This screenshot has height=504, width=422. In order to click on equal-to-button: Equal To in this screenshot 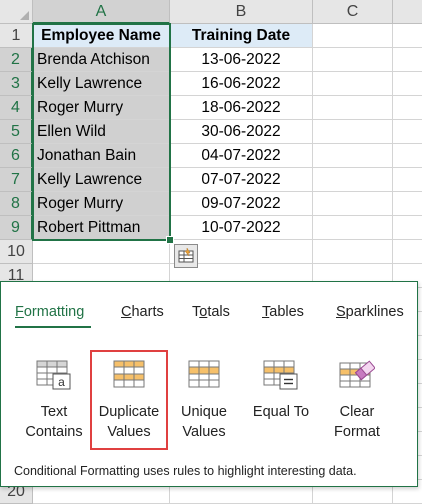, I will do `click(281, 401)`.